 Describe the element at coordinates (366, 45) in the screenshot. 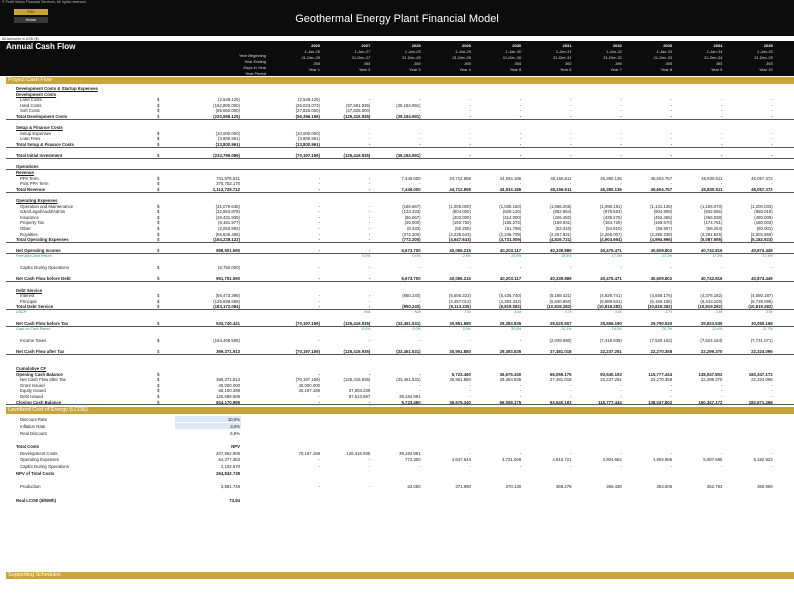

I see `year-header-cell: 2027` at that location.